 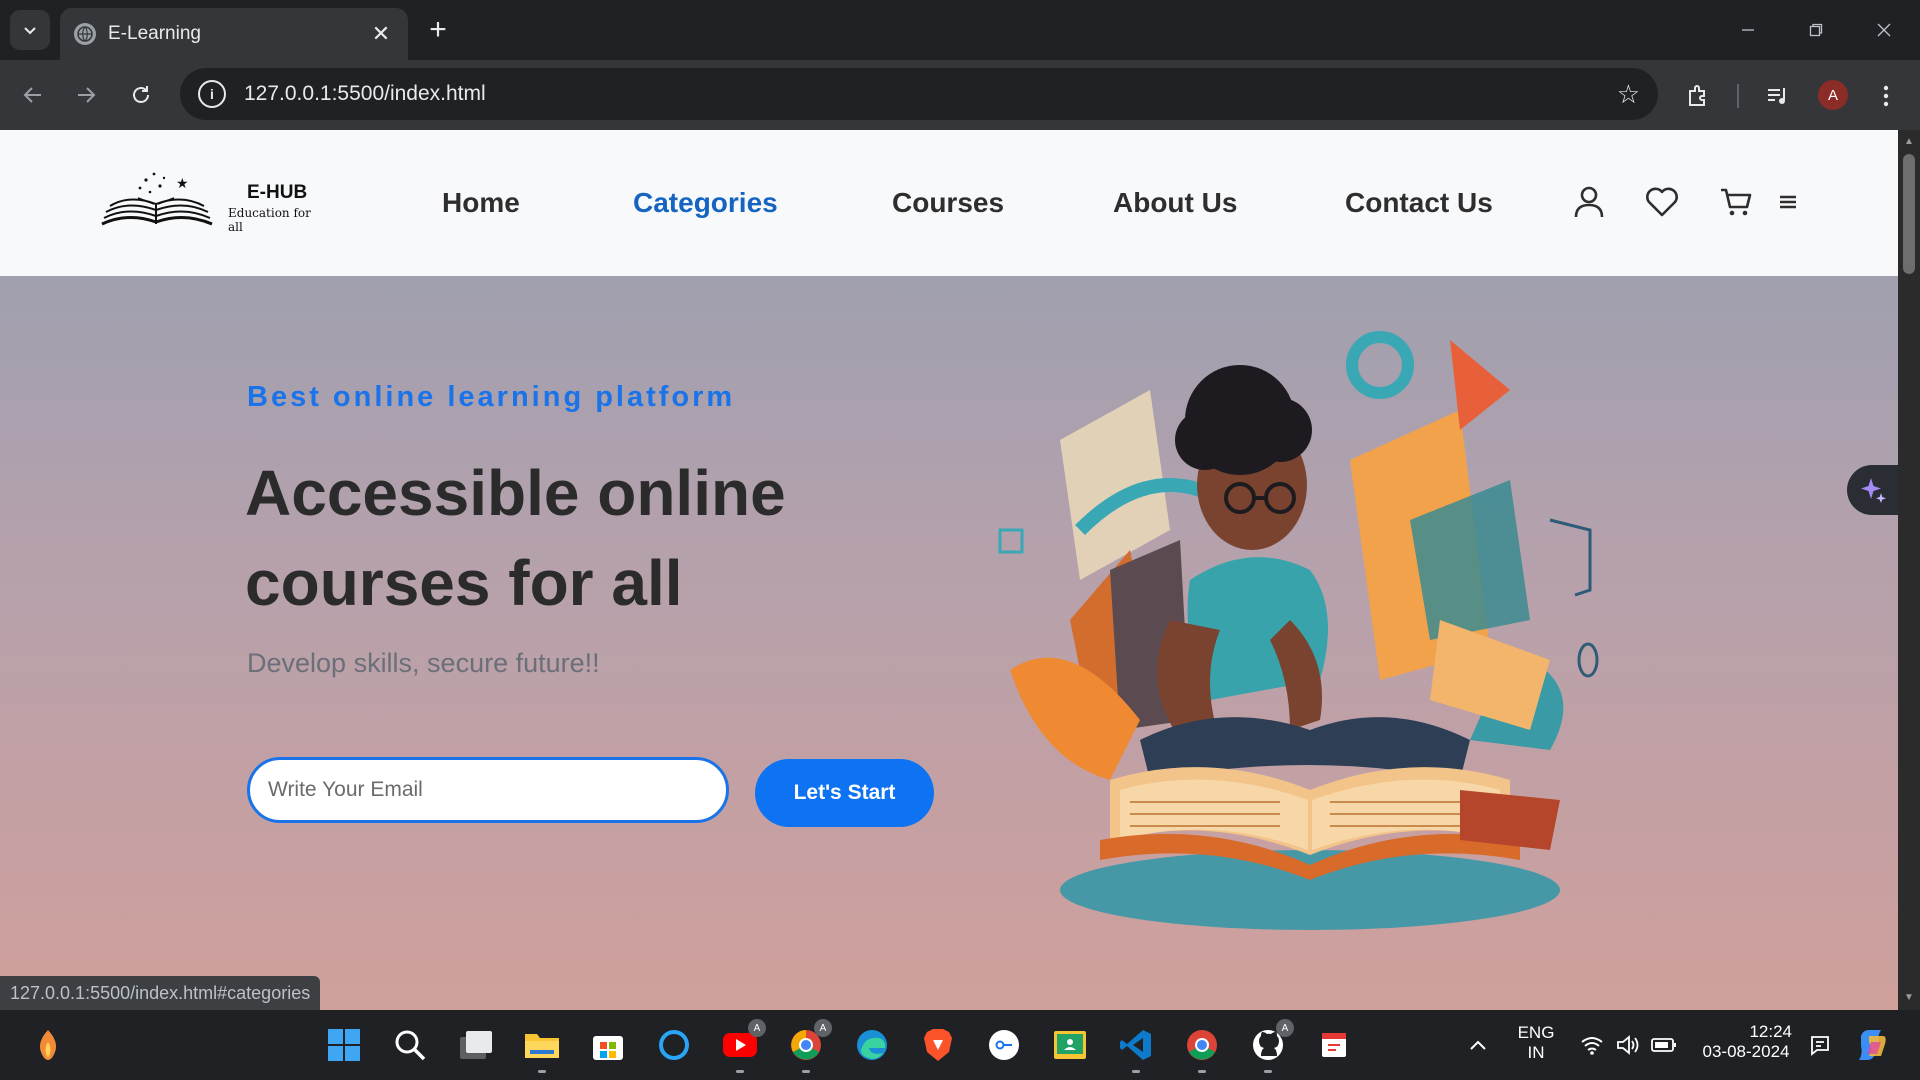 I want to click on cortana-icon, so click(x=674, y=1045).